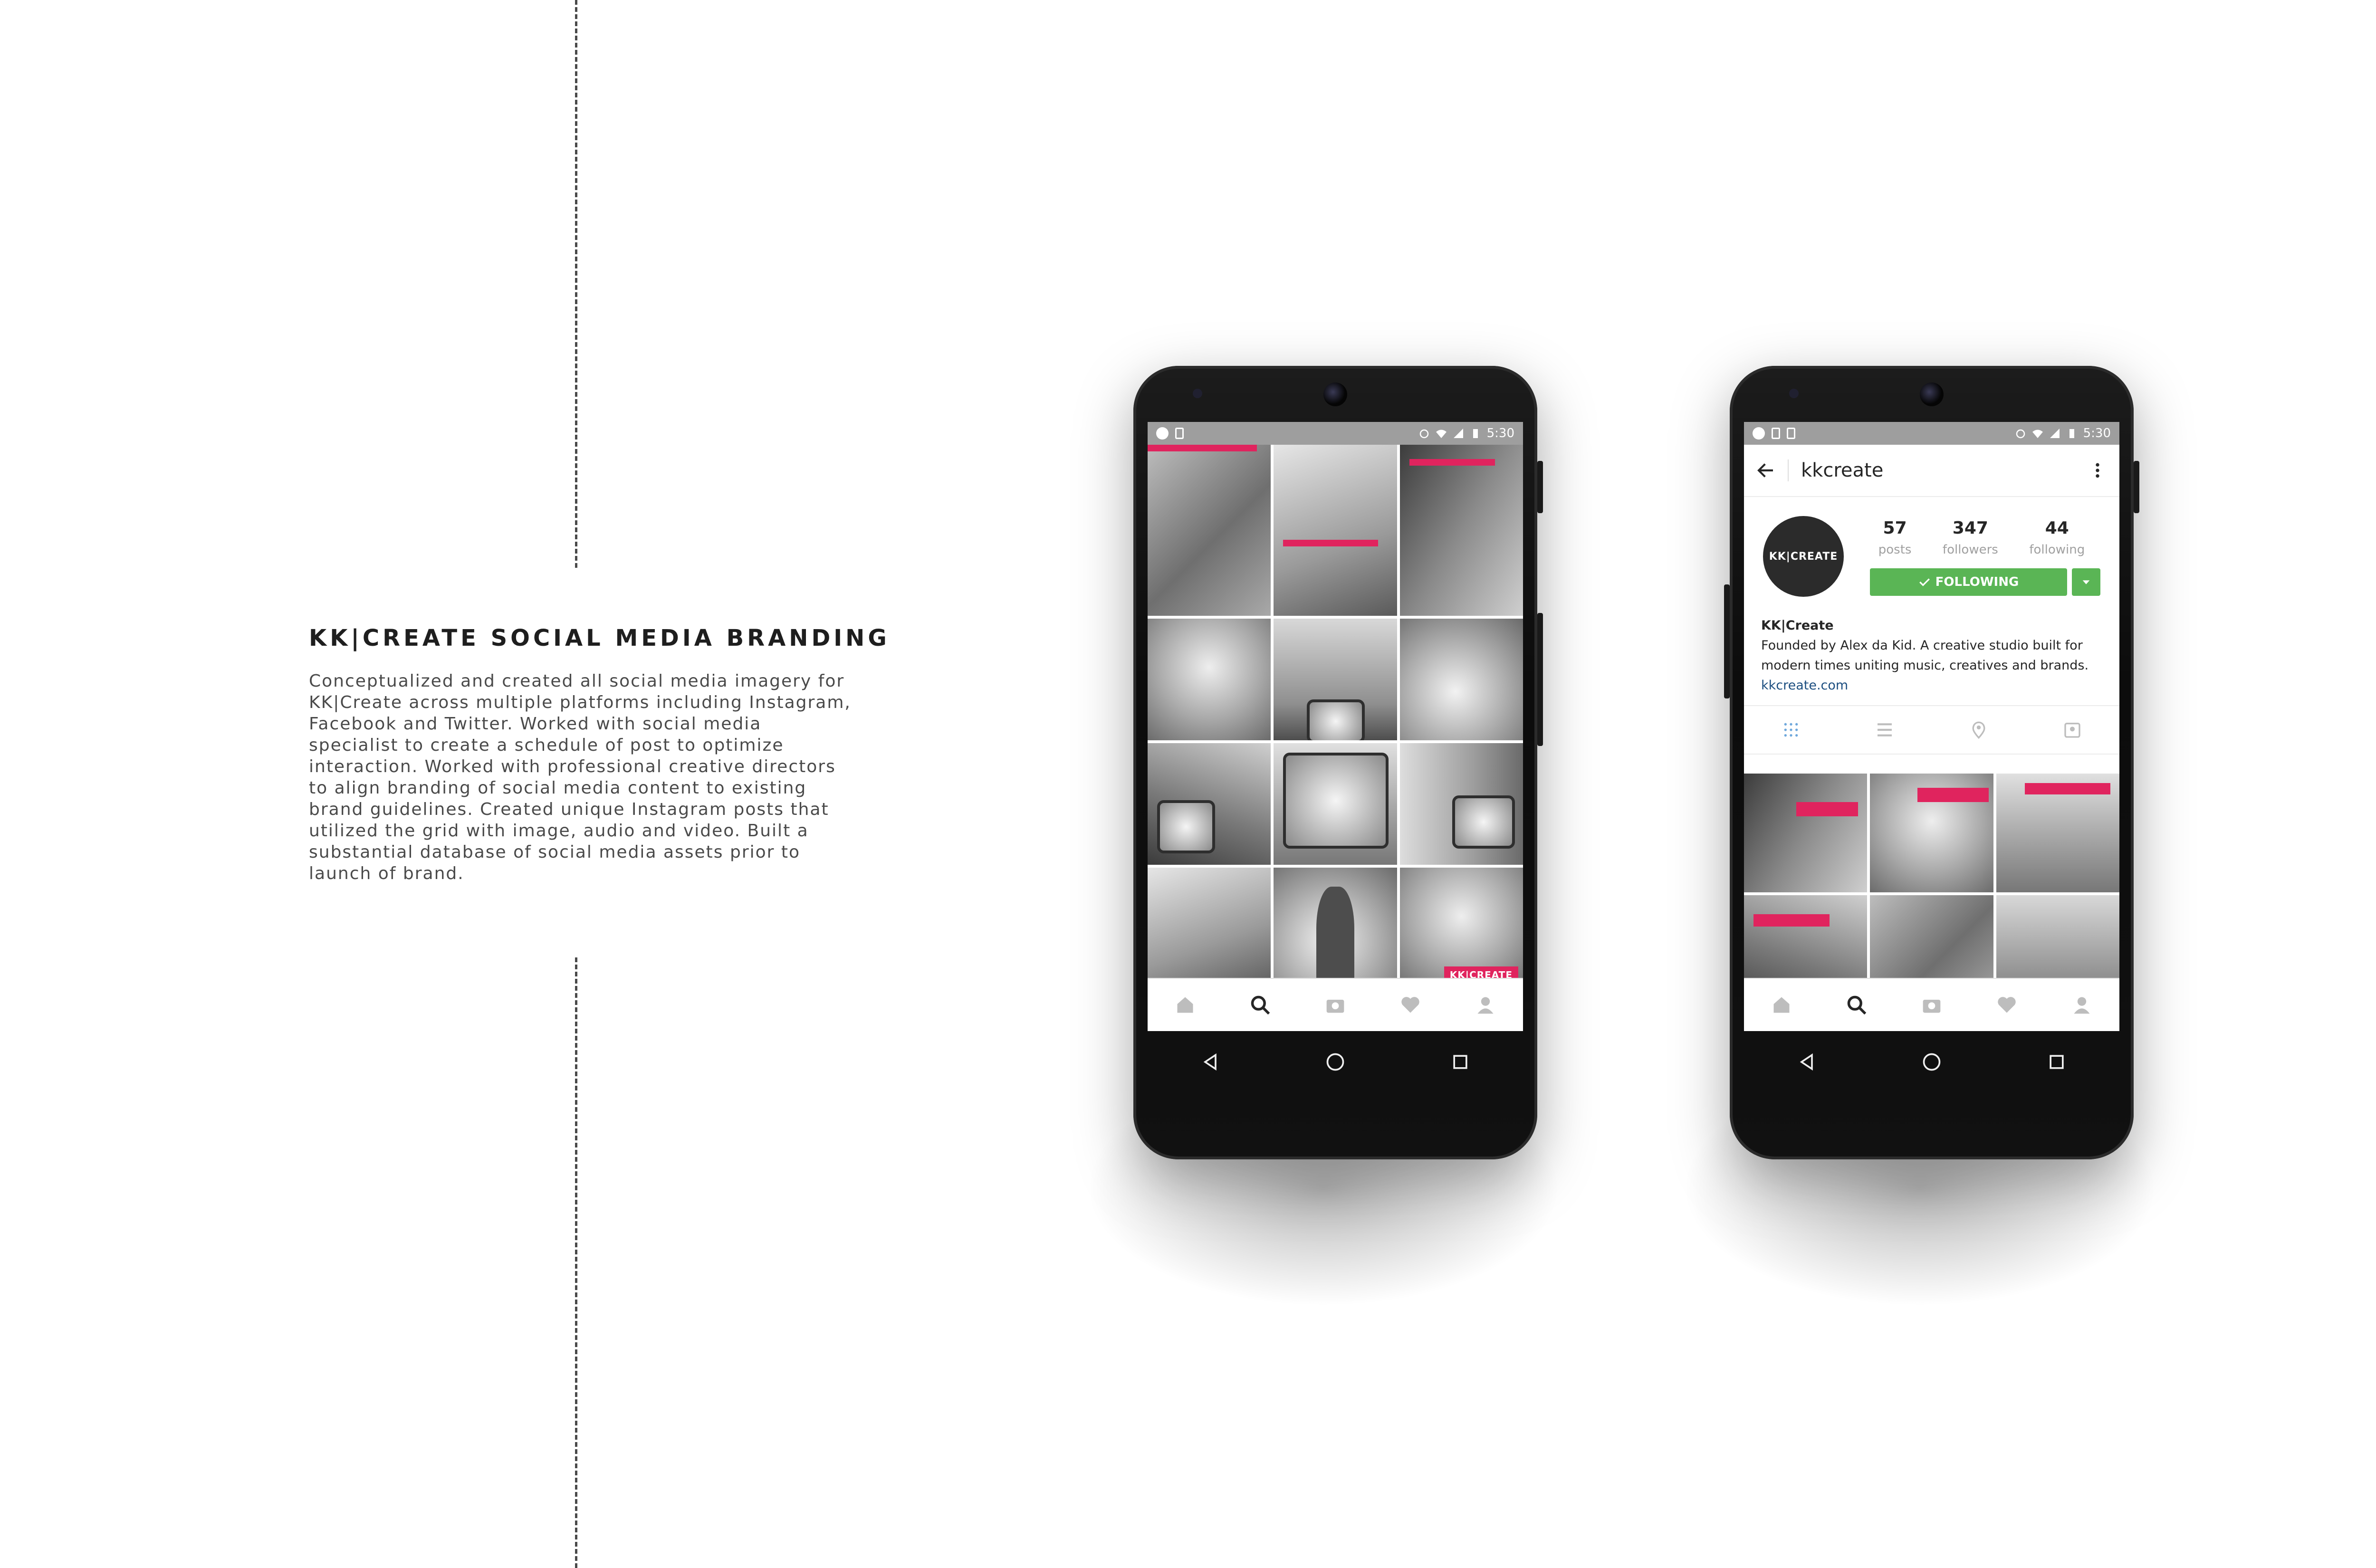  Describe the element at coordinates (1791, 729) in the screenshot. I see `grid-icon` at that location.